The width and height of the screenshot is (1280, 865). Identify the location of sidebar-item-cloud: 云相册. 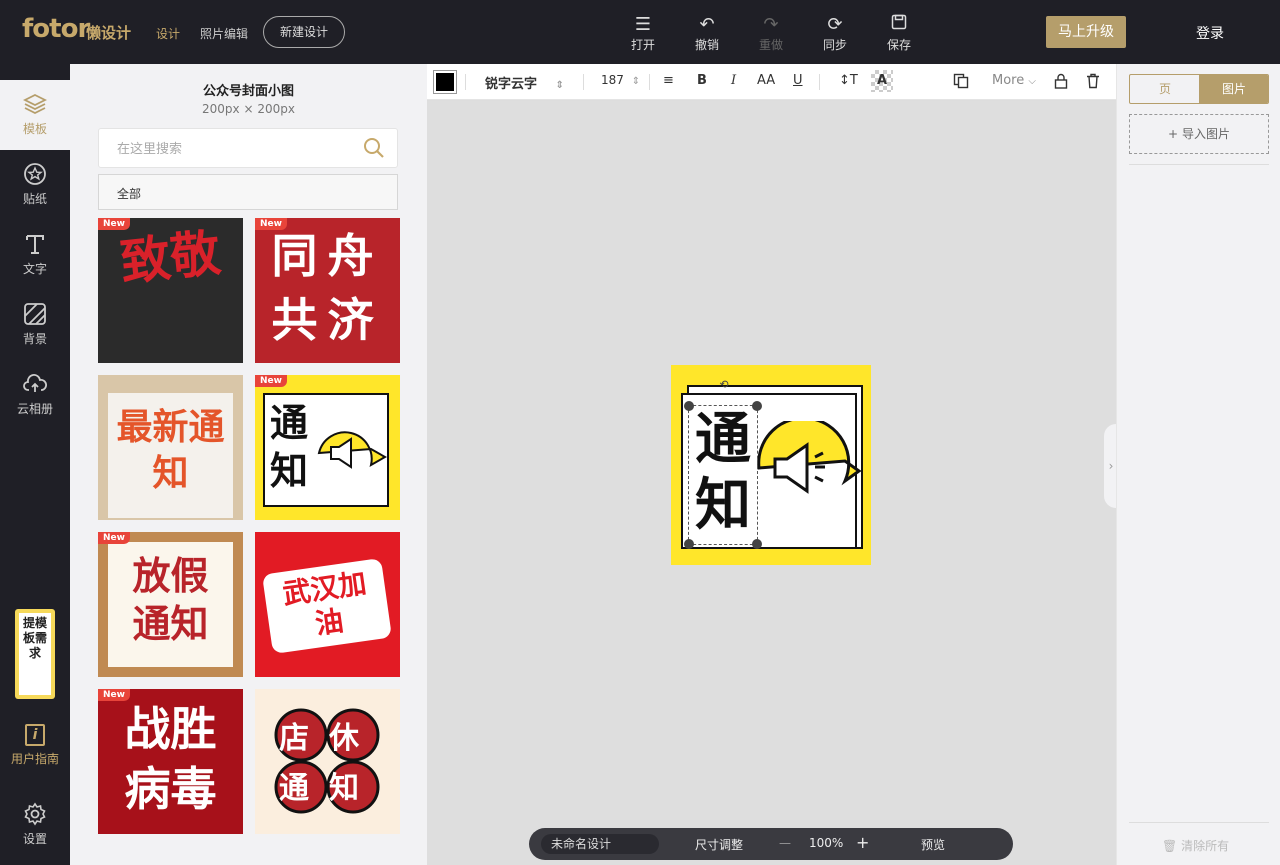
(35, 395).